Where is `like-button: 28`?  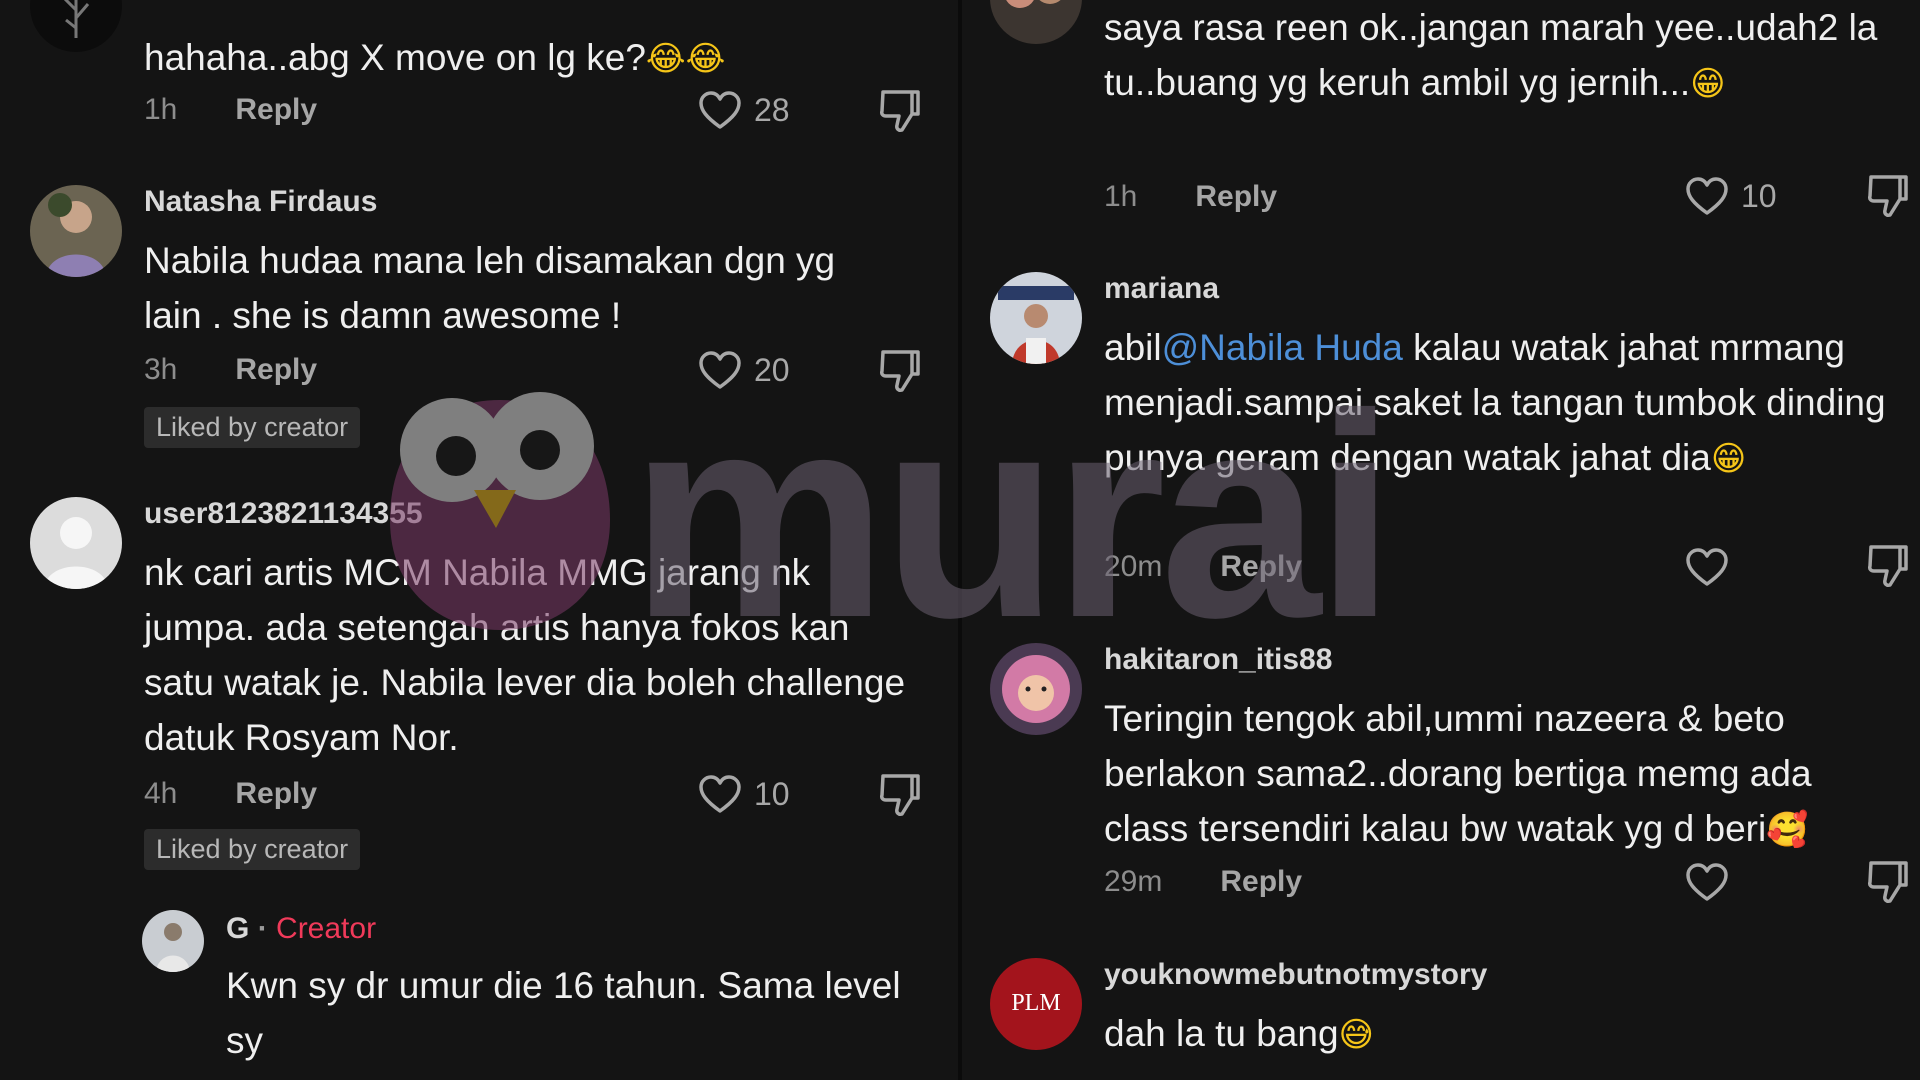
like-button: 28 is located at coordinates (744, 110).